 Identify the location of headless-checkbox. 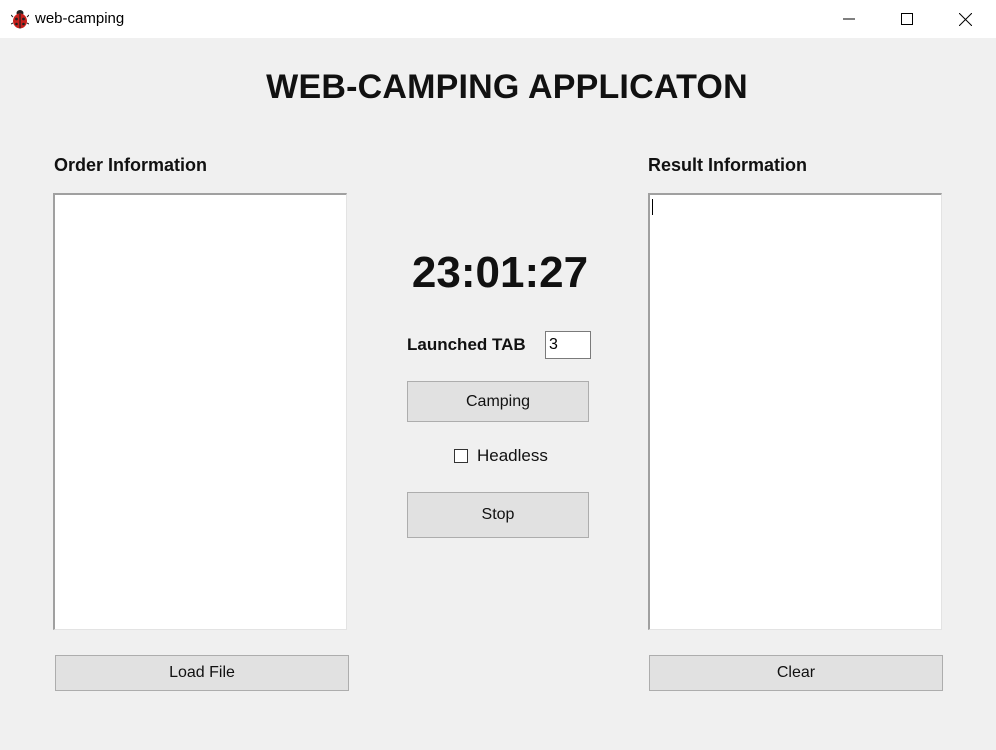
(461, 456).